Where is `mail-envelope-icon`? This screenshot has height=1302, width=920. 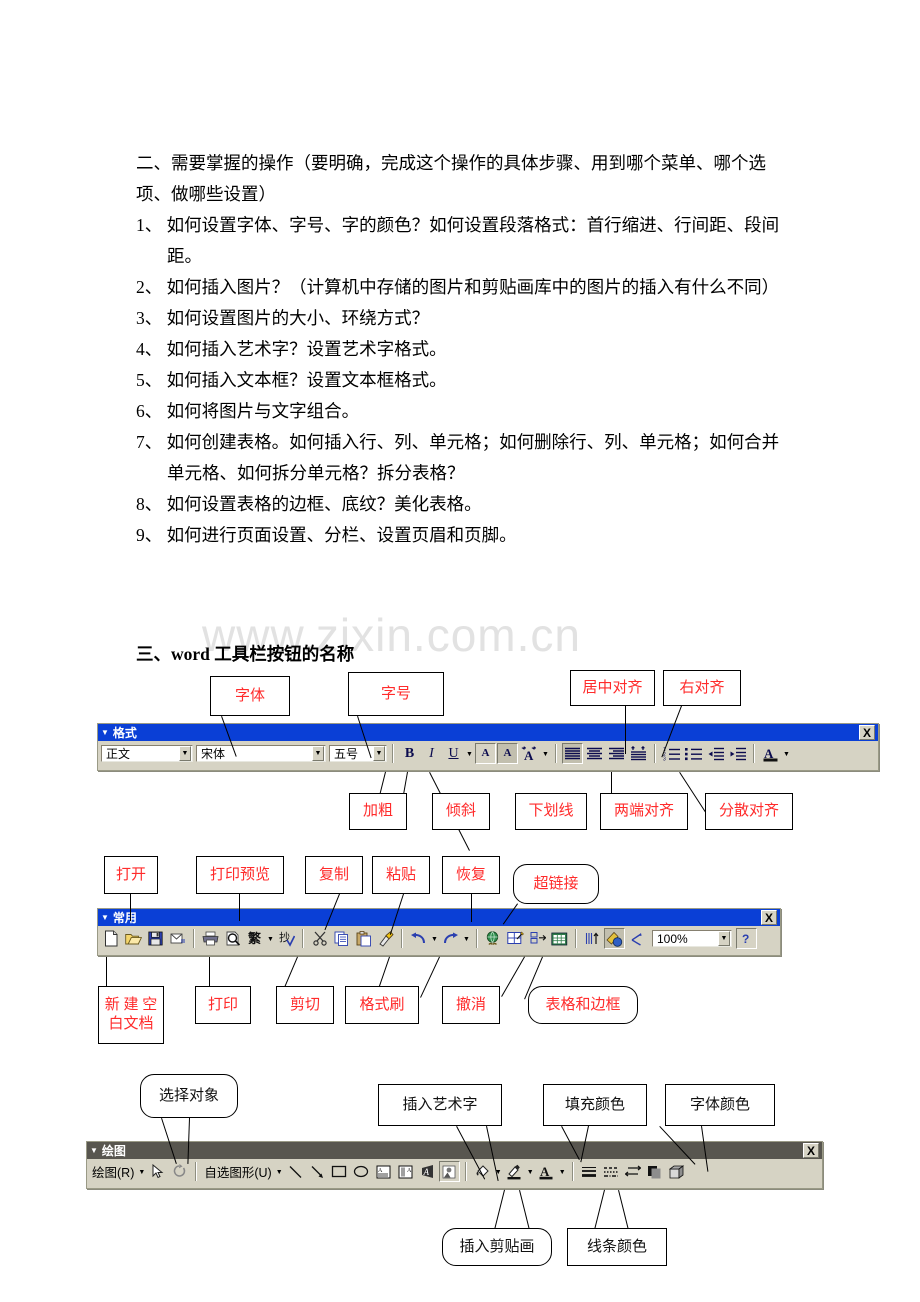 mail-envelope-icon is located at coordinates (177, 938).